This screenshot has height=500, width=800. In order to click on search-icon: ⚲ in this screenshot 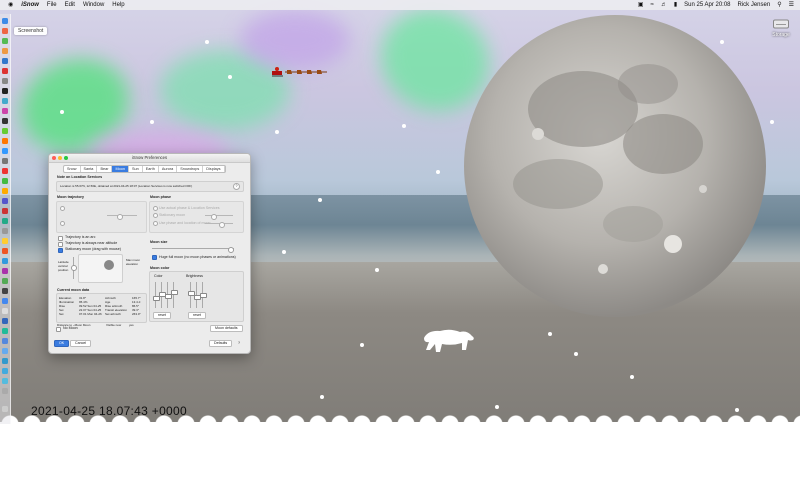, I will do `click(779, 5)`.